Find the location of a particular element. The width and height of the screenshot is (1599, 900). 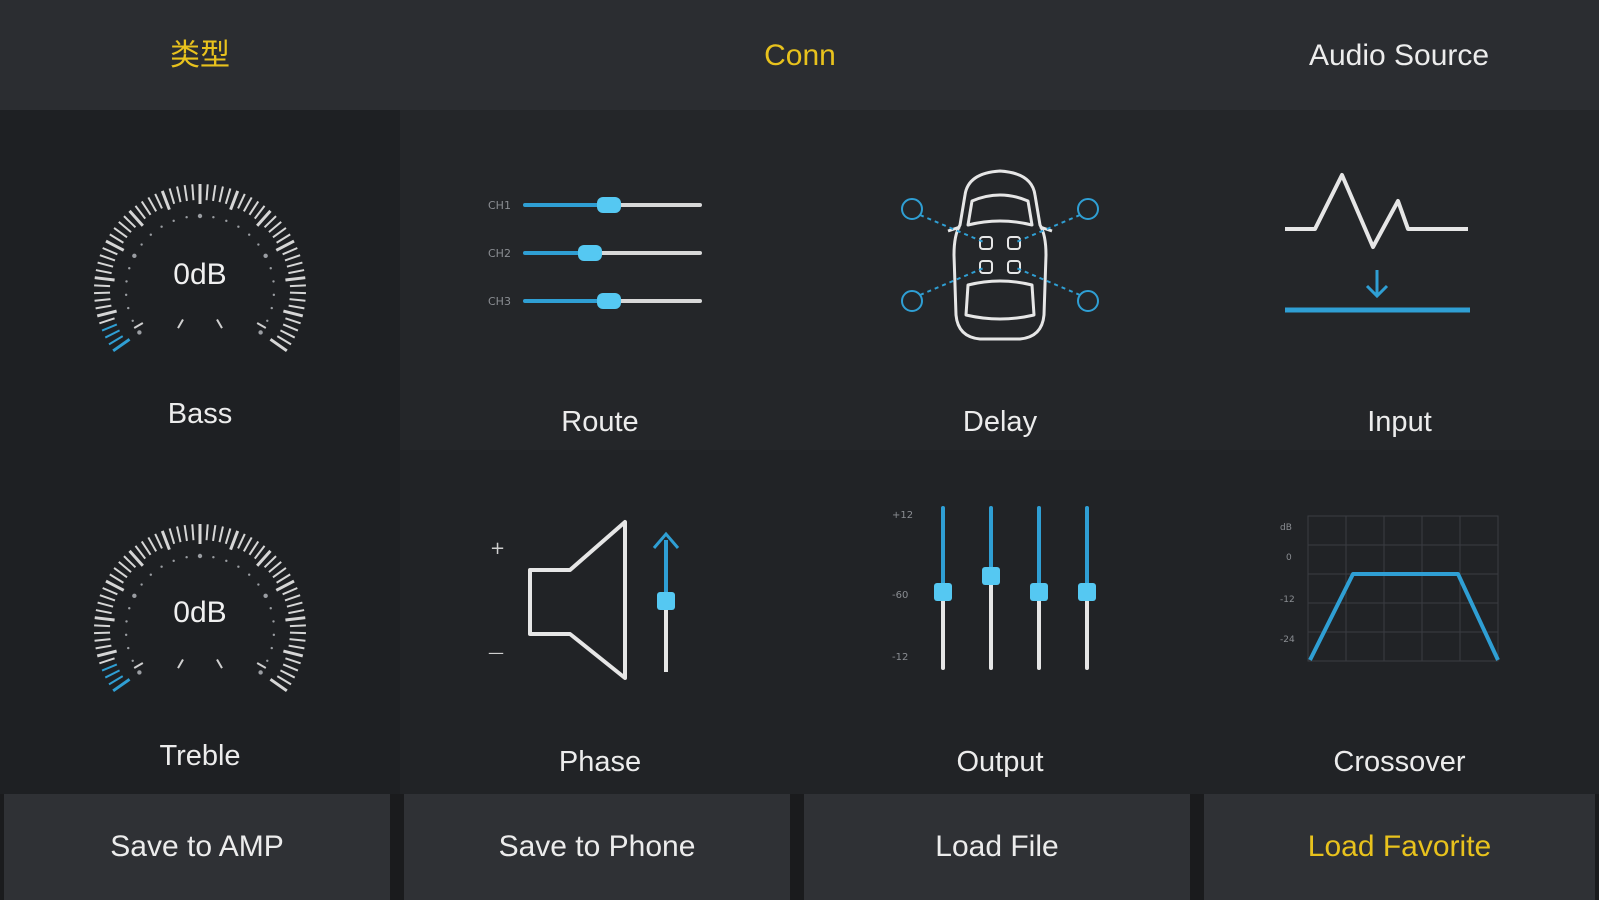

crossover-scale-0: 0 is located at coordinates (1289, 558).